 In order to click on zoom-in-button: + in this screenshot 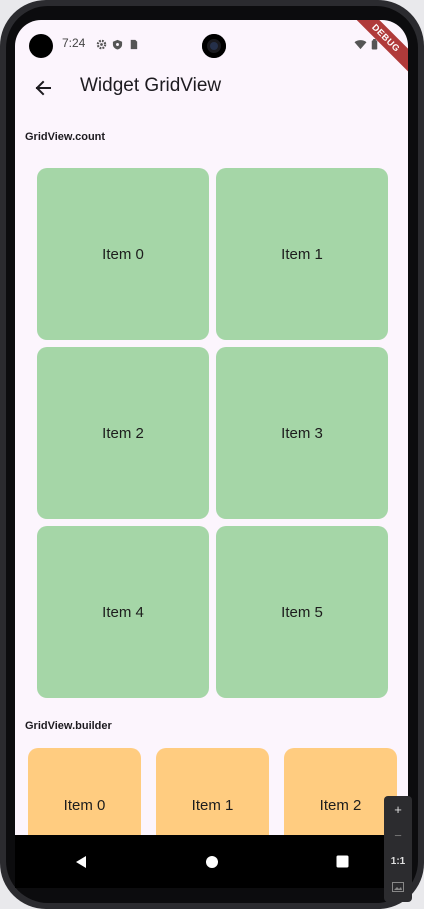, I will do `click(398, 809)`.